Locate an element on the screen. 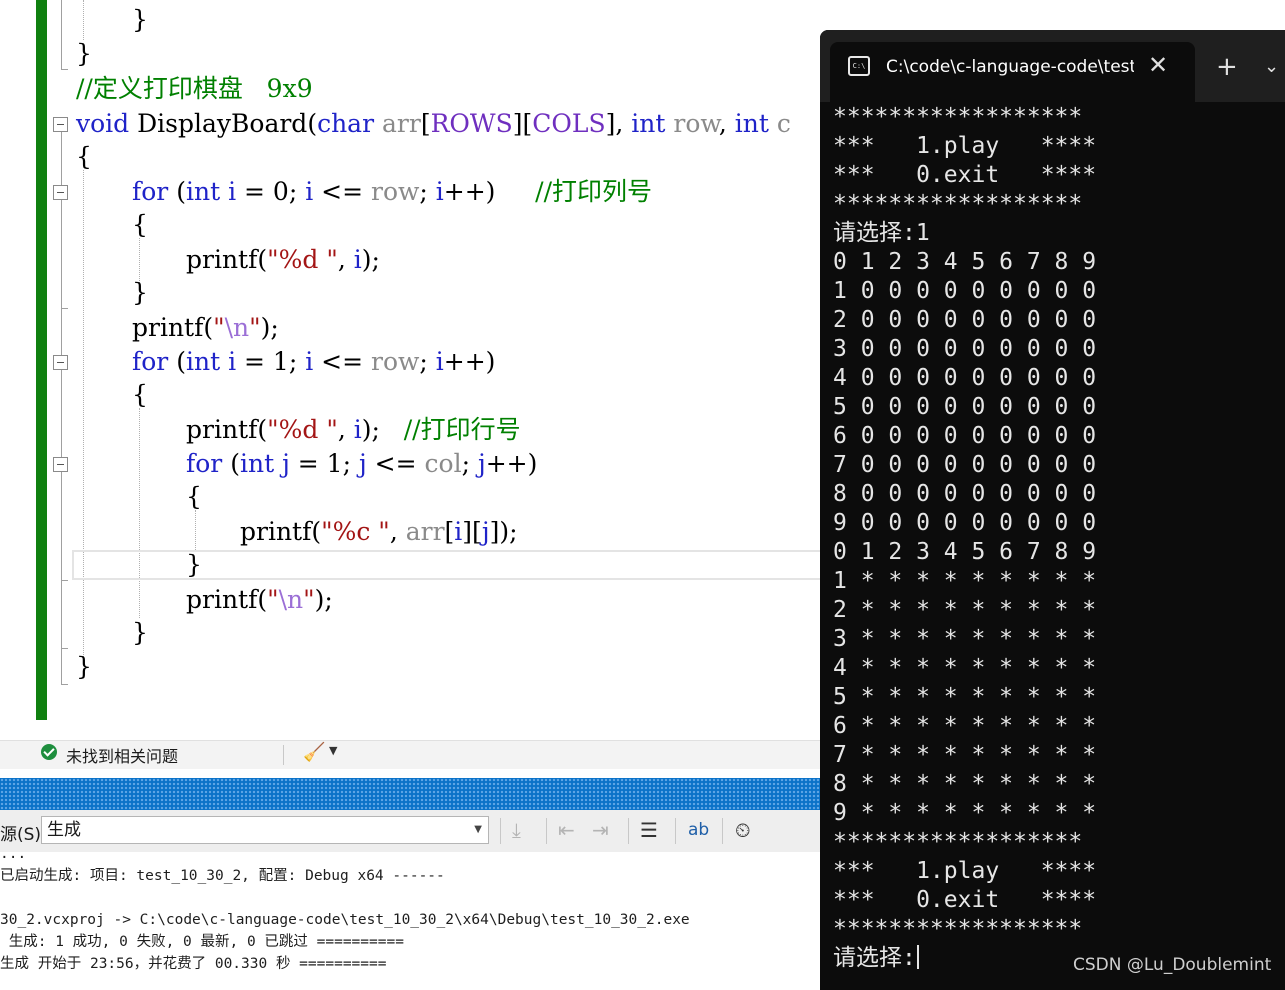  terminal-line-text: *** 0.exit **** is located at coordinates (965, 900).